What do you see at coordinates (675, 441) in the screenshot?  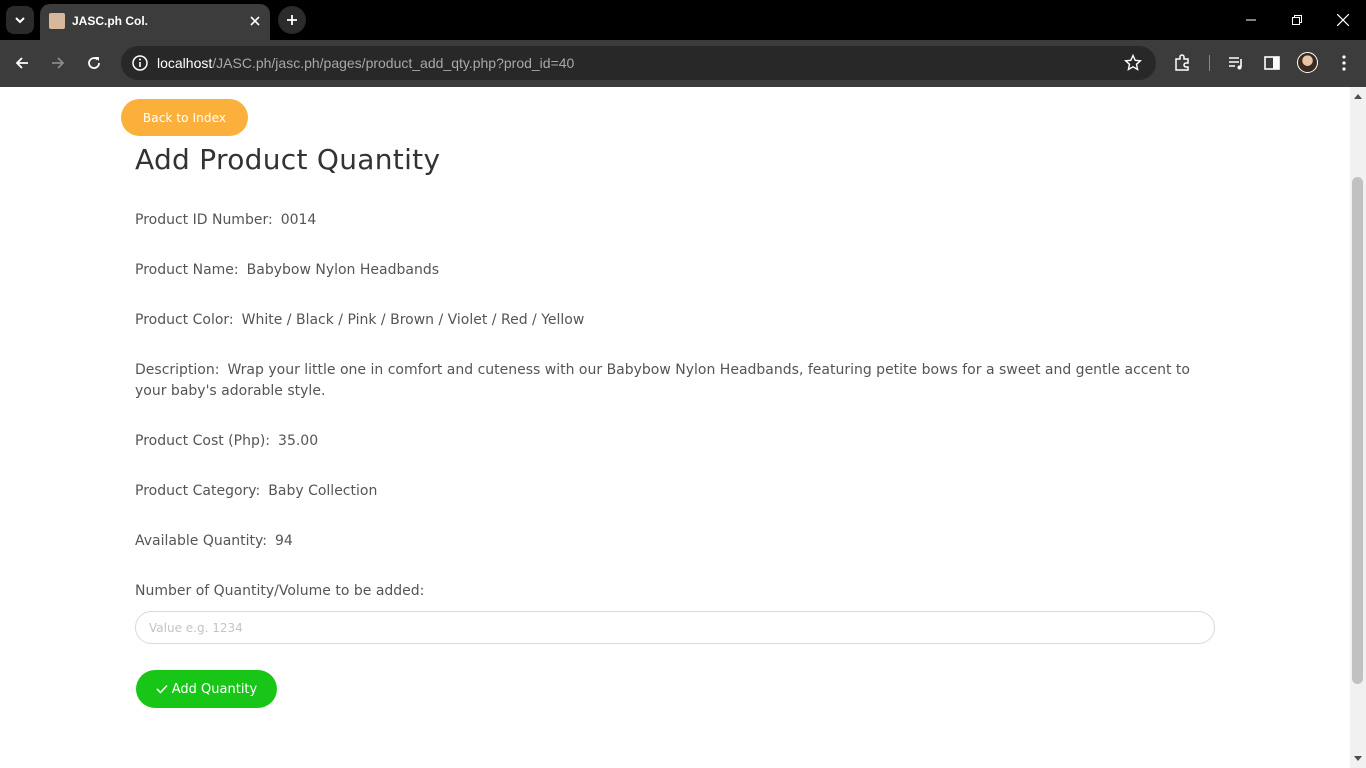 I see `product-cost-row: Product Cost (Php): 35.00` at bounding box center [675, 441].